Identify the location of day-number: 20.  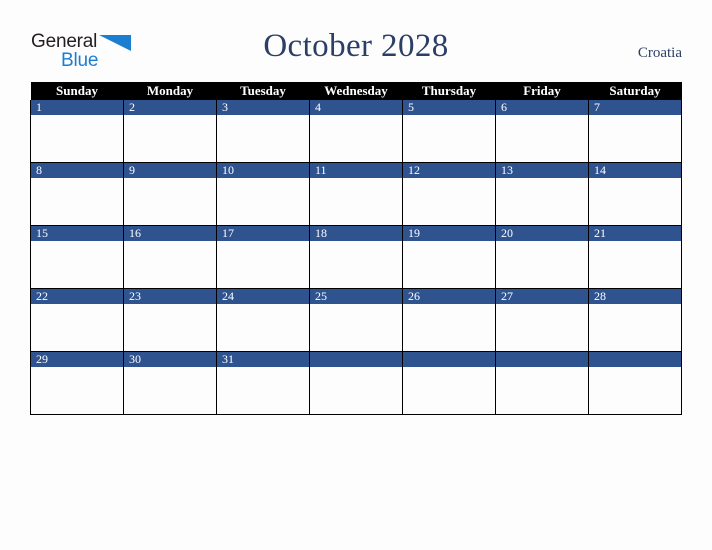
(542, 233).